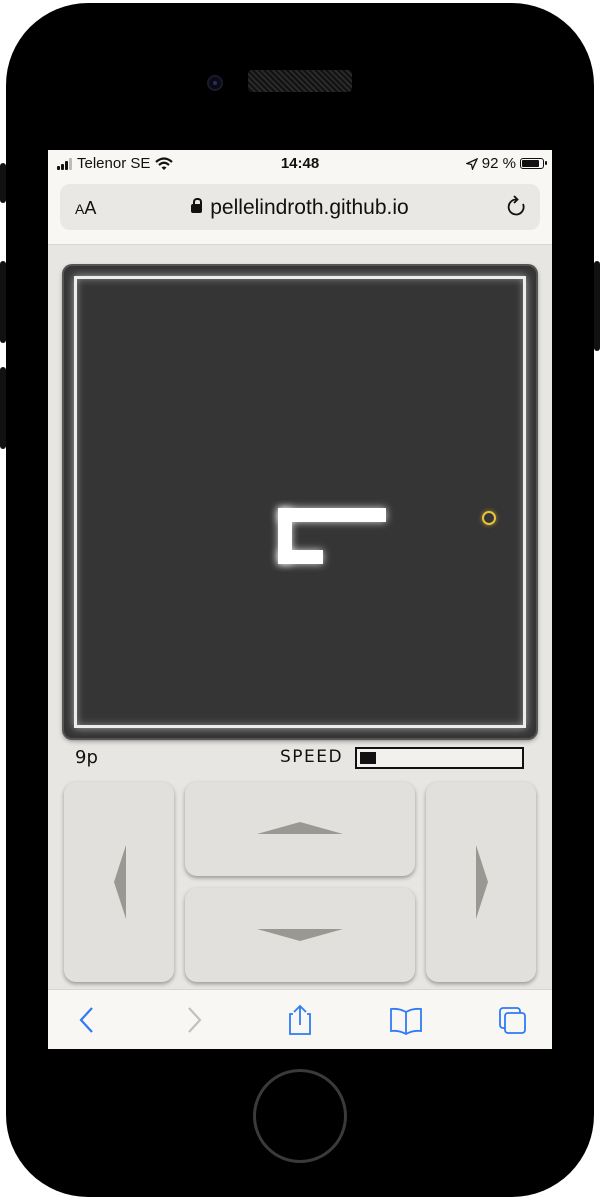 The width and height of the screenshot is (600, 1200). Describe the element at coordinates (406, 1020) in the screenshot. I see `book-icon` at that location.